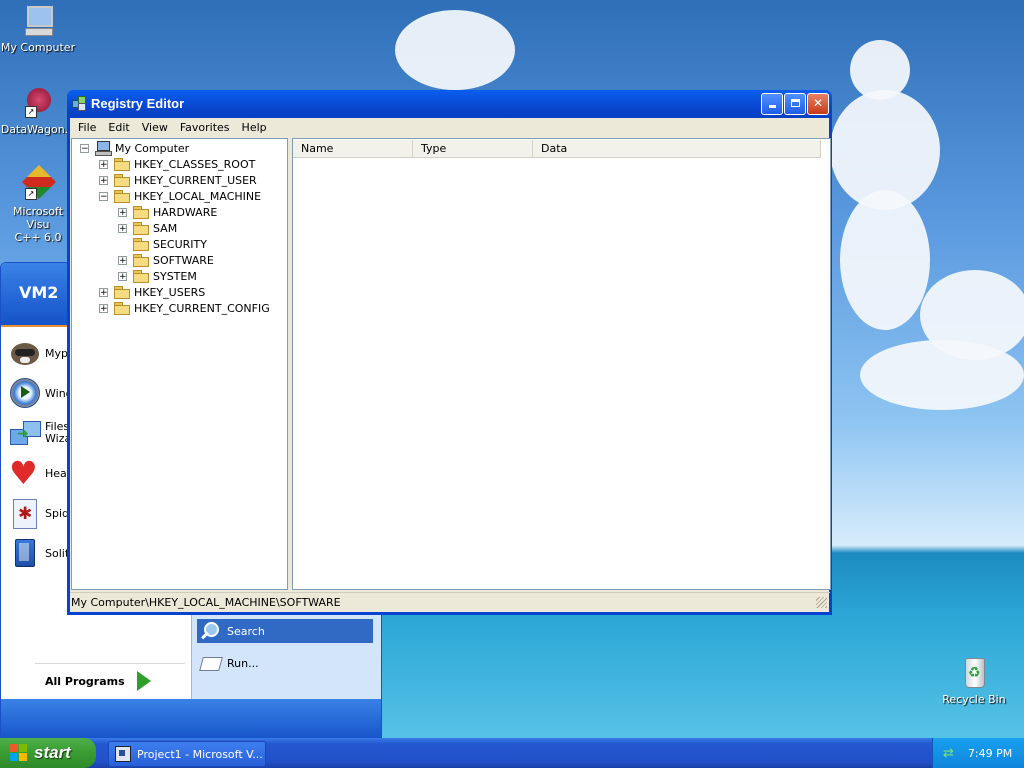 The height and width of the screenshot is (768, 1024). I want to click on close-icon: ✕, so click(818, 103).